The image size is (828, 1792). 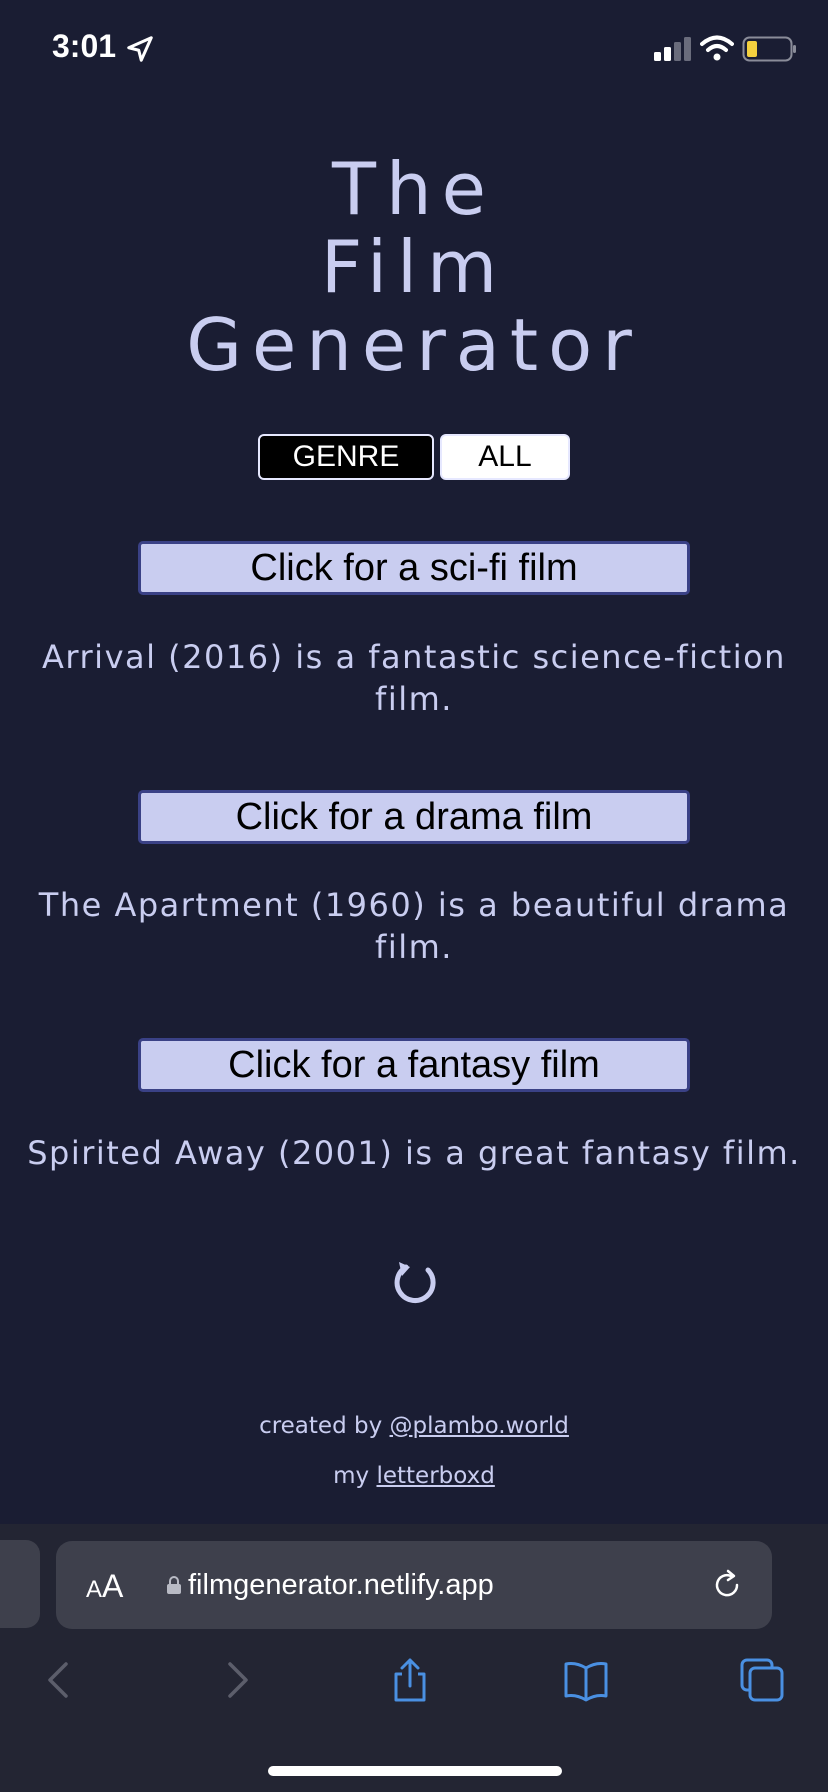 I want to click on scifi-film-button: Click for a sci-fi film, so click(x=414, y=568).